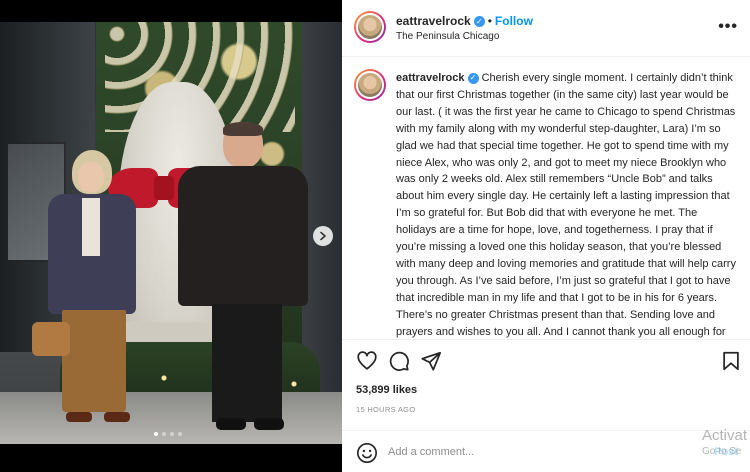 This screenshot has width=750, height=472. What do you see at coordinates (430, 78) in the screenshot?
I see `caption-username: eattravelrock` at bounding box center [430, 78].